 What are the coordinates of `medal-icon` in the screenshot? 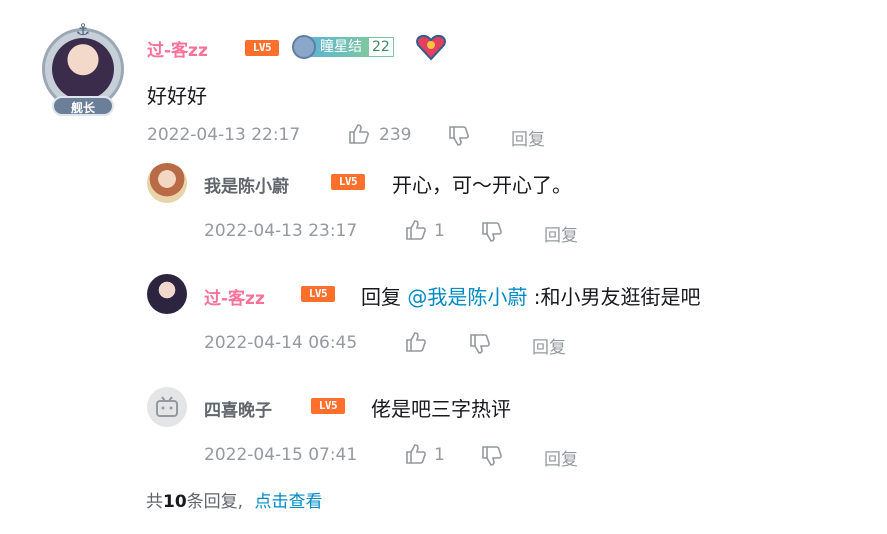 It's located at (304, 47).